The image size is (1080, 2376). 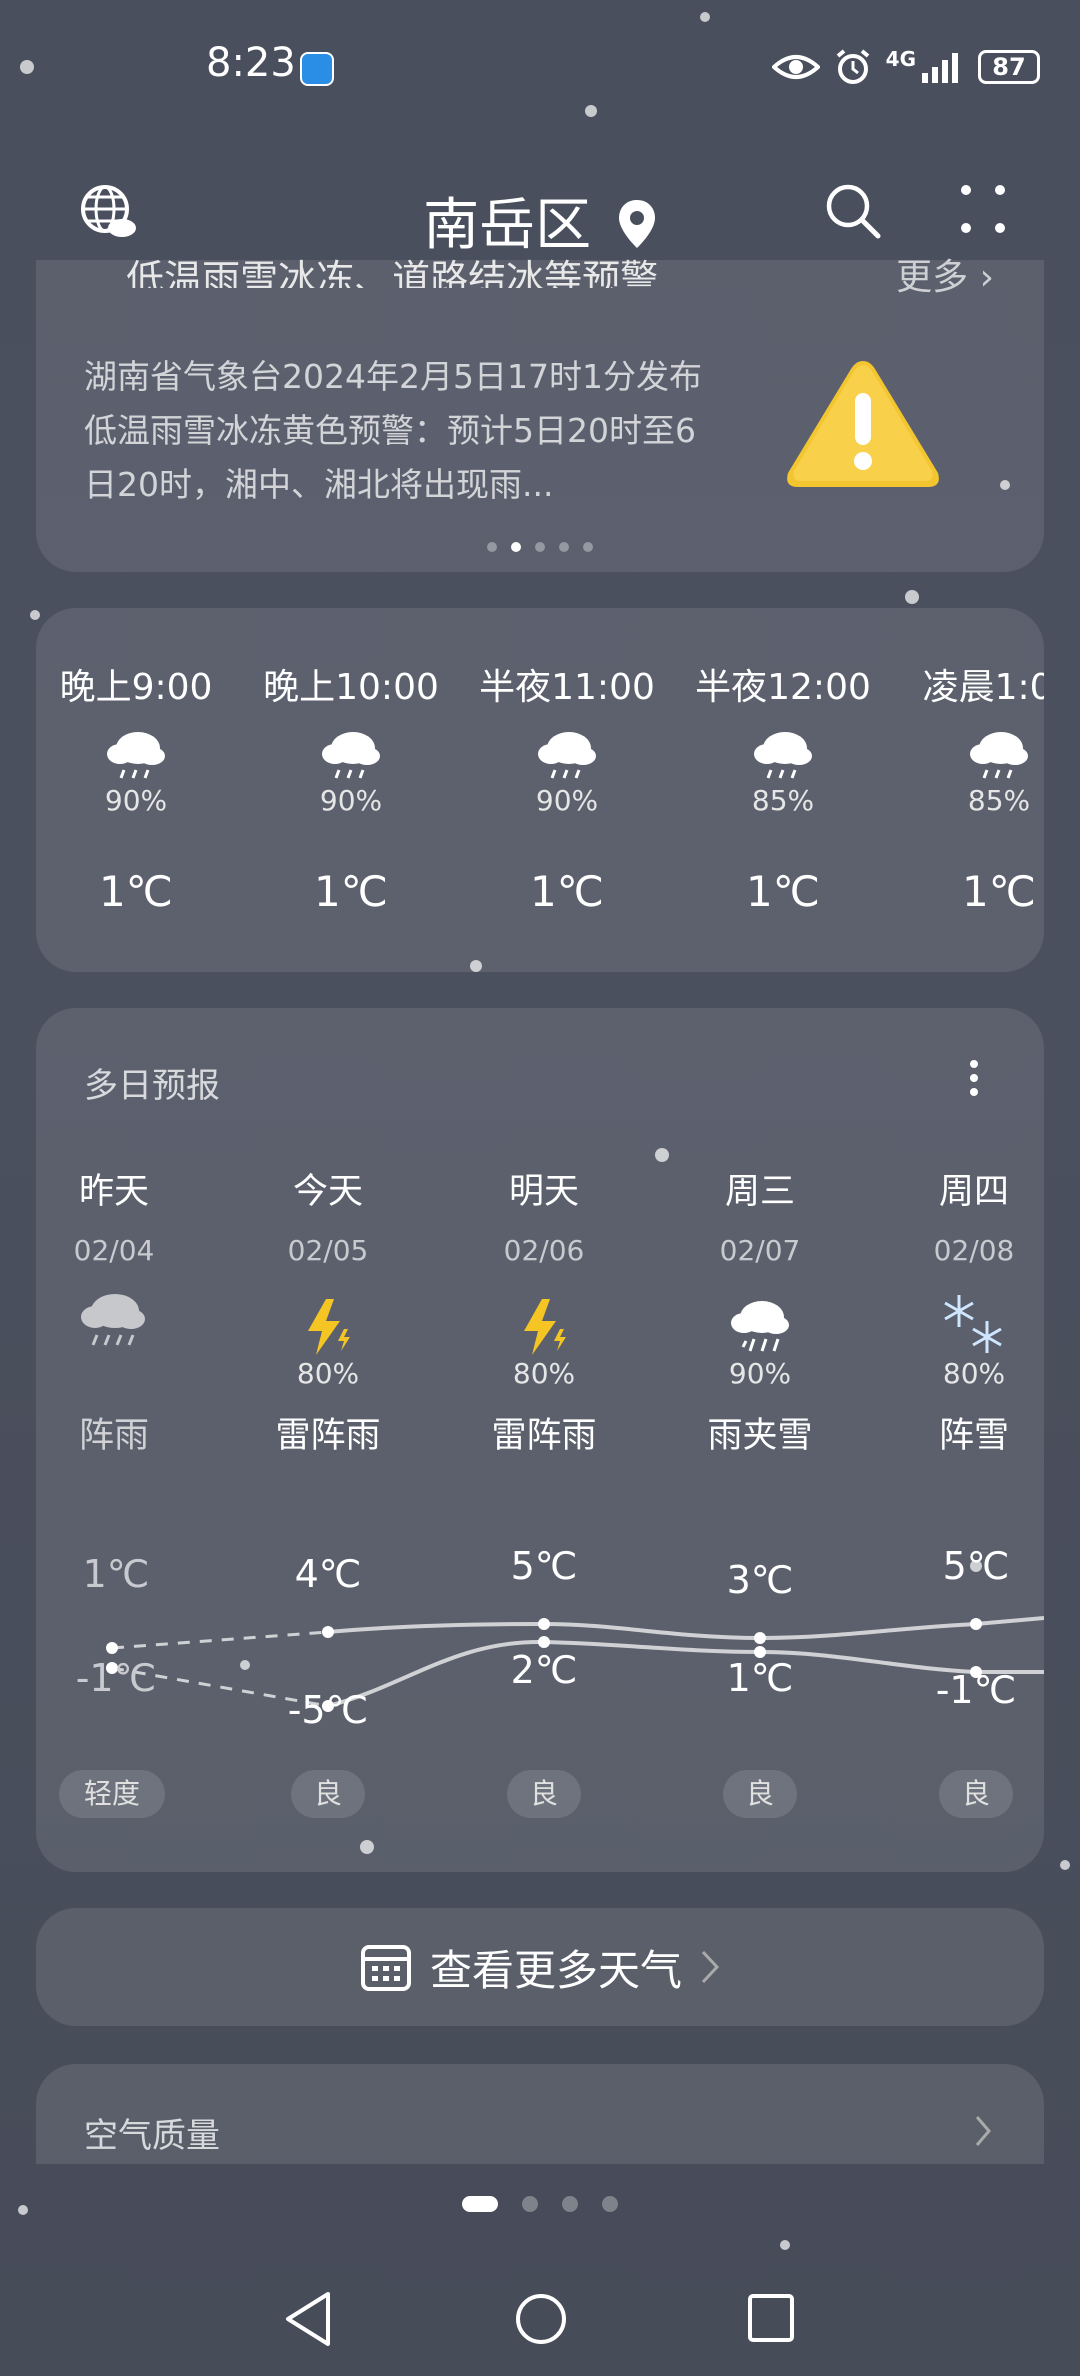 I want to click on back-icon, so click(x=308, y=2319).